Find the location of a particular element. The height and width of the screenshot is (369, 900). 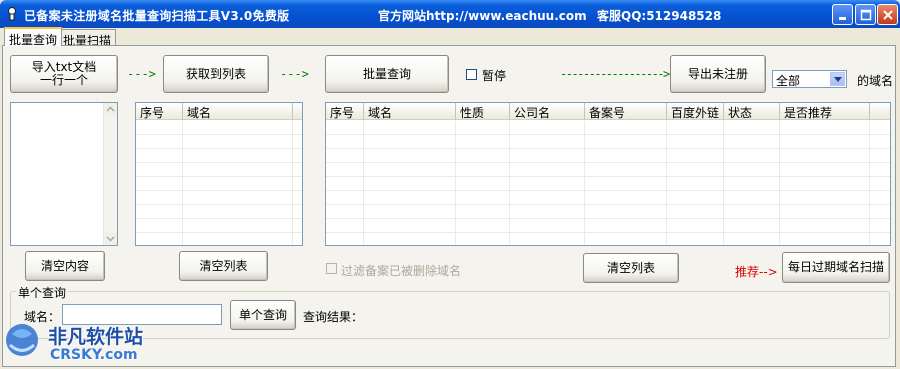

close-icon is located at coordinates (888, 15).